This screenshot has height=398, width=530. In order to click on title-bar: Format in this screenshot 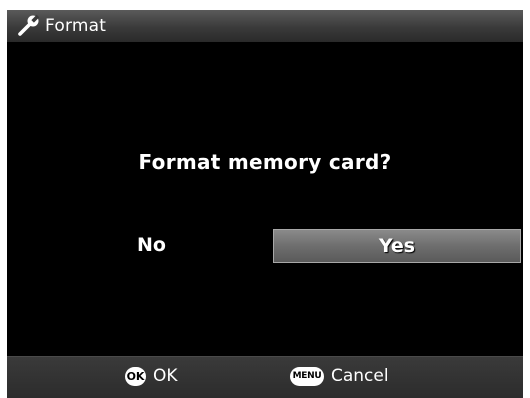, I will do `click(265, 26)`.